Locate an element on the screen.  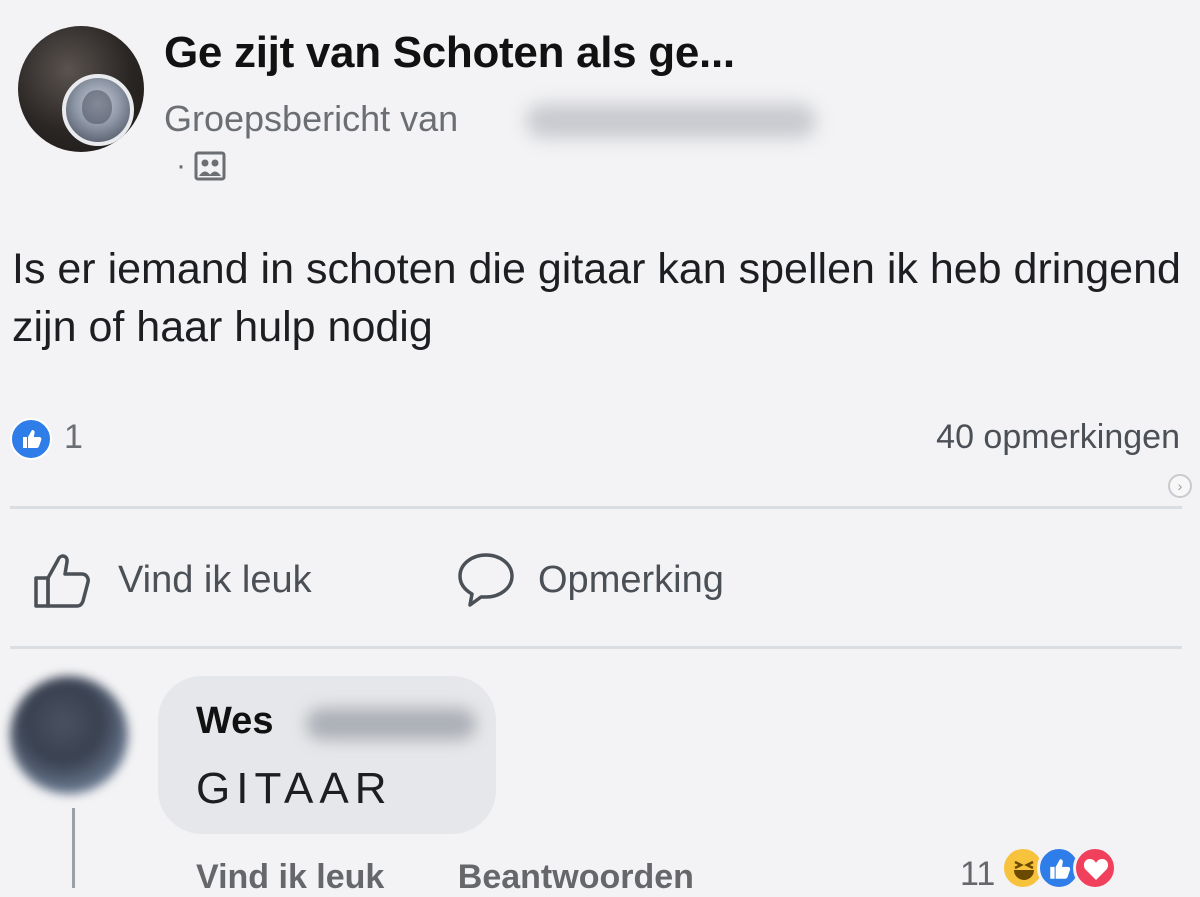
comment-reactions: 11 is located at coordinates (1039, 869).